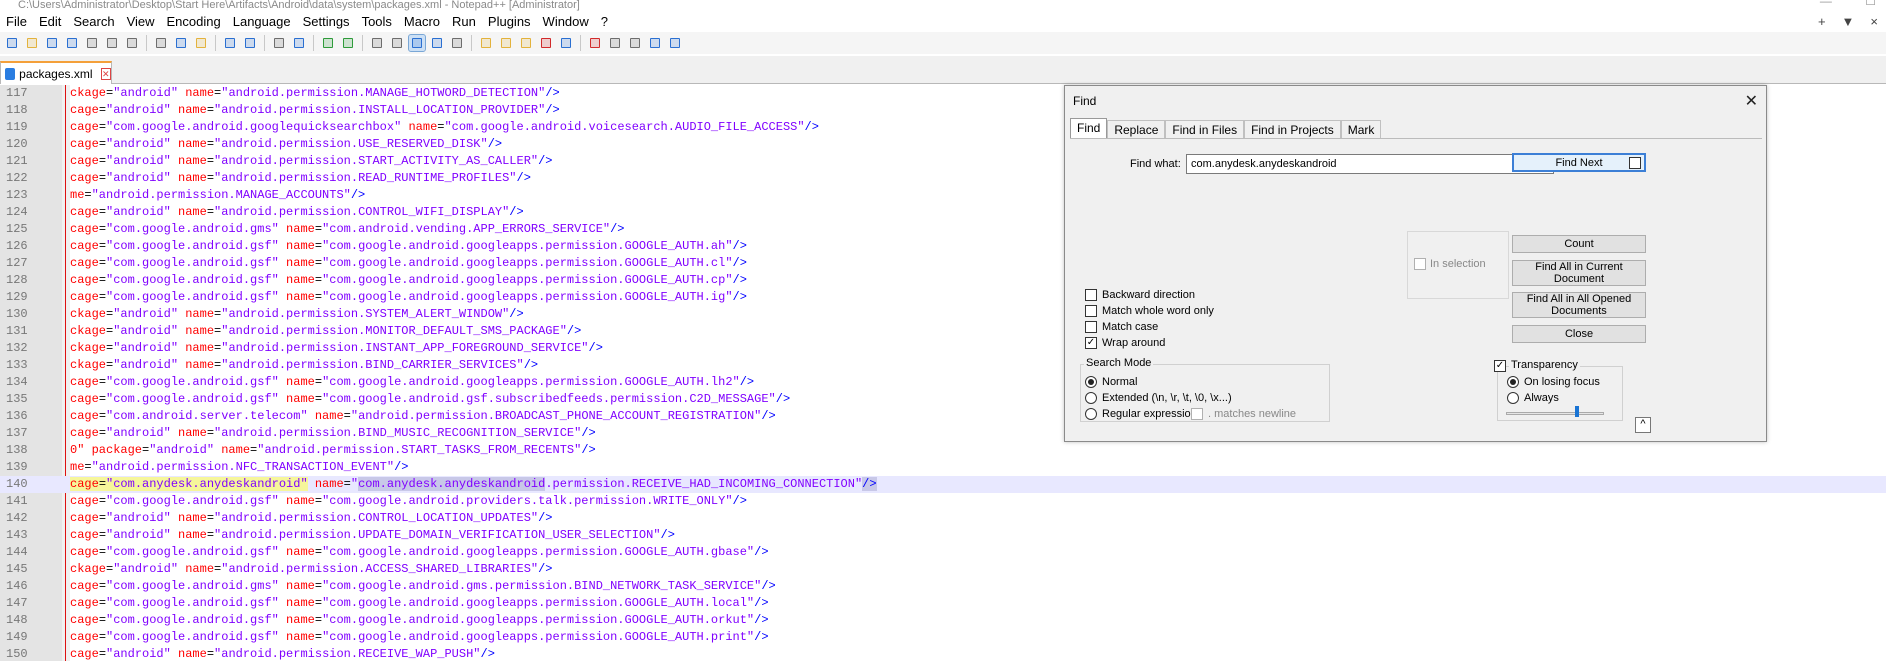 This screenshot has width=1886, height=663. What do you see at coordinates (17, 433) in the screenshot?
I see `line-number: 137` at bounding box center [17, 433].